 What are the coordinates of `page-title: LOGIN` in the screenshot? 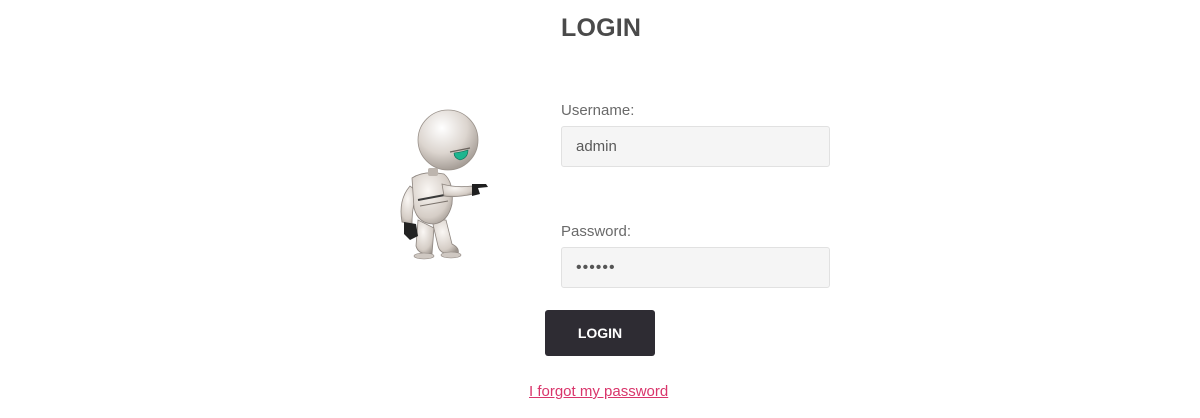 It's located at (601, 28).